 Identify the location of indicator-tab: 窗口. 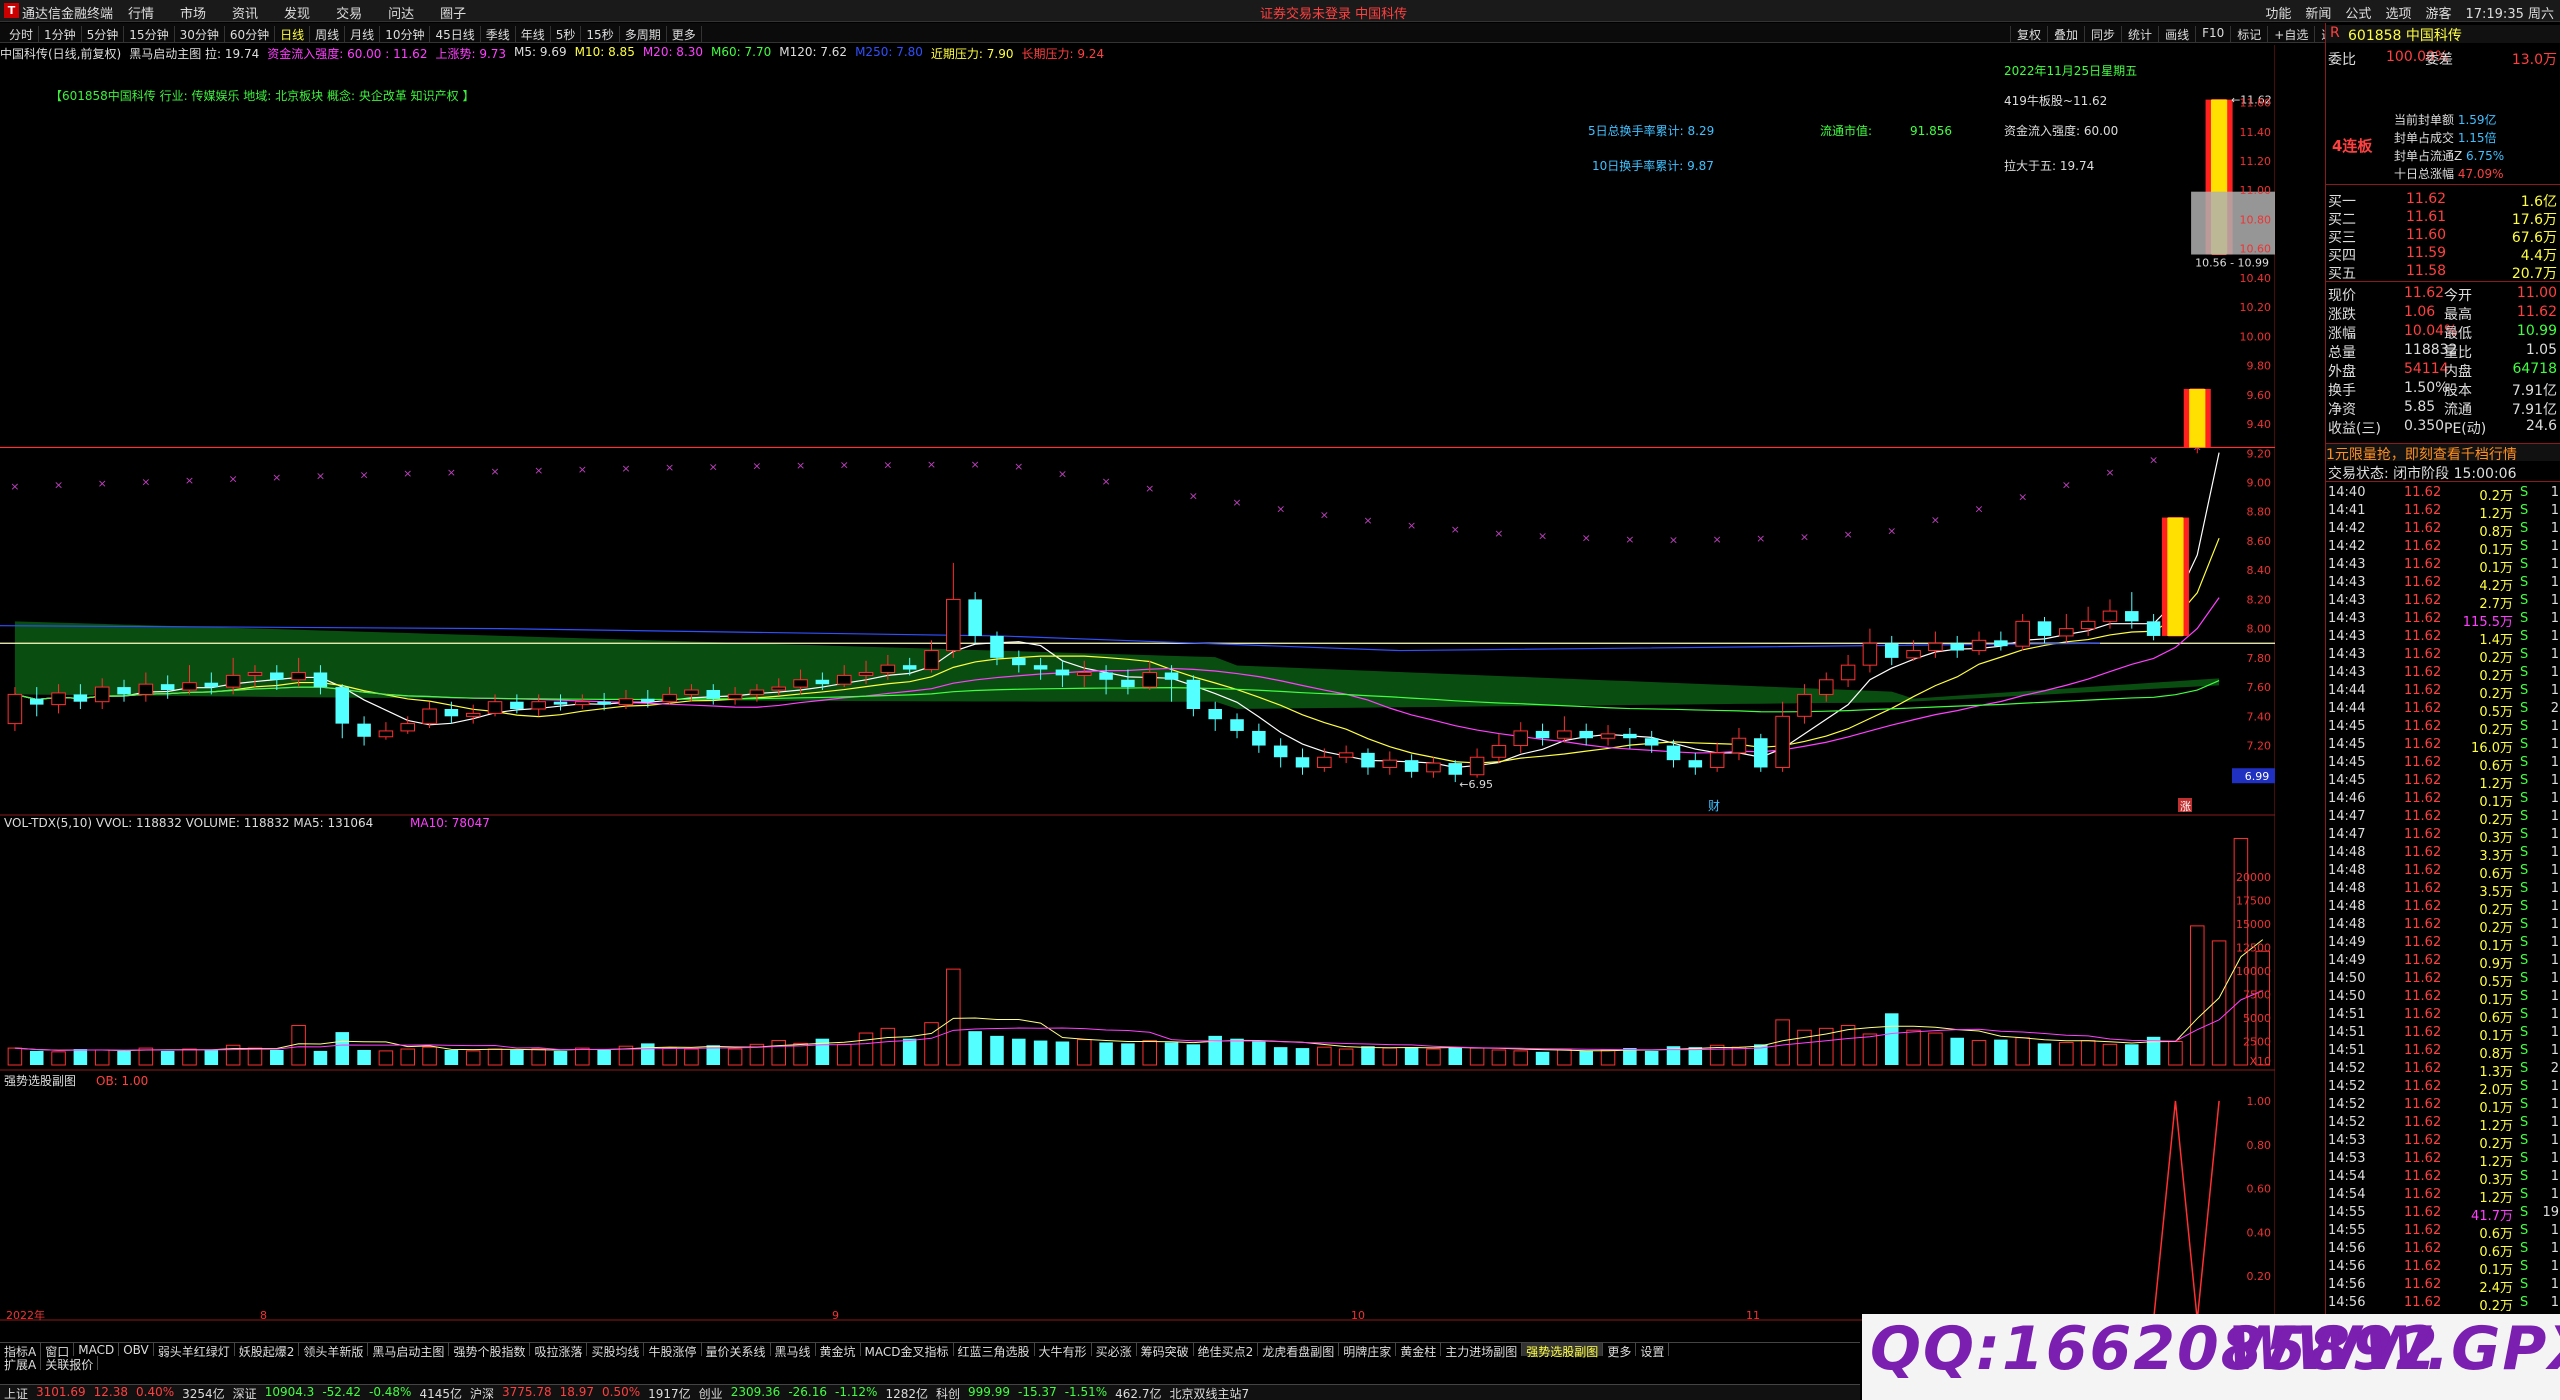
(58, 1351).